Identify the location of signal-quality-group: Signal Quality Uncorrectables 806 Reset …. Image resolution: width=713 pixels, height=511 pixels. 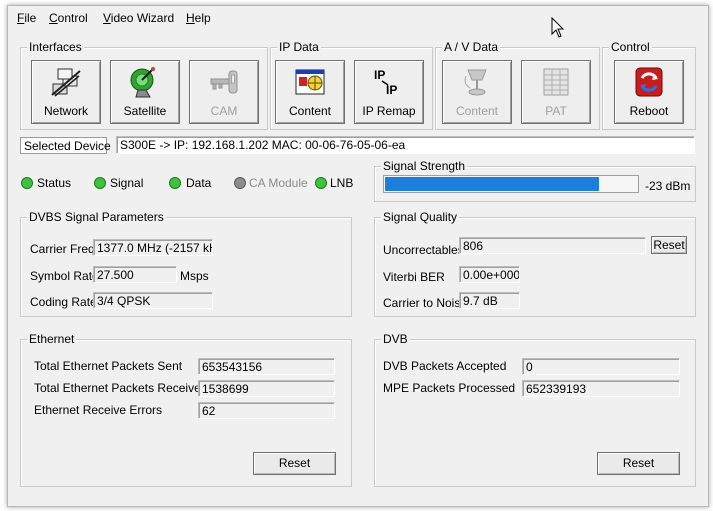
(535, 263).